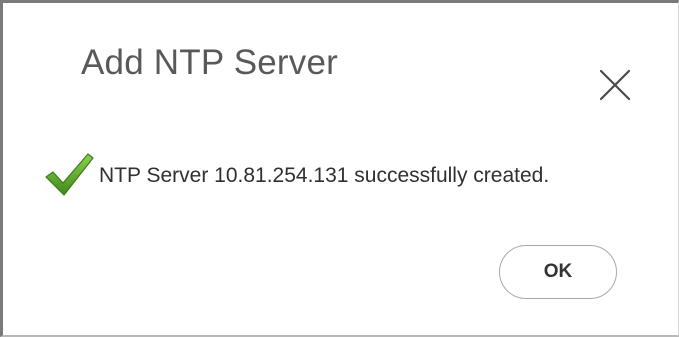  What do you see at coordinates (615, 85) in the screenshot?
I see `close-icon` at bounding box center [615, 85].